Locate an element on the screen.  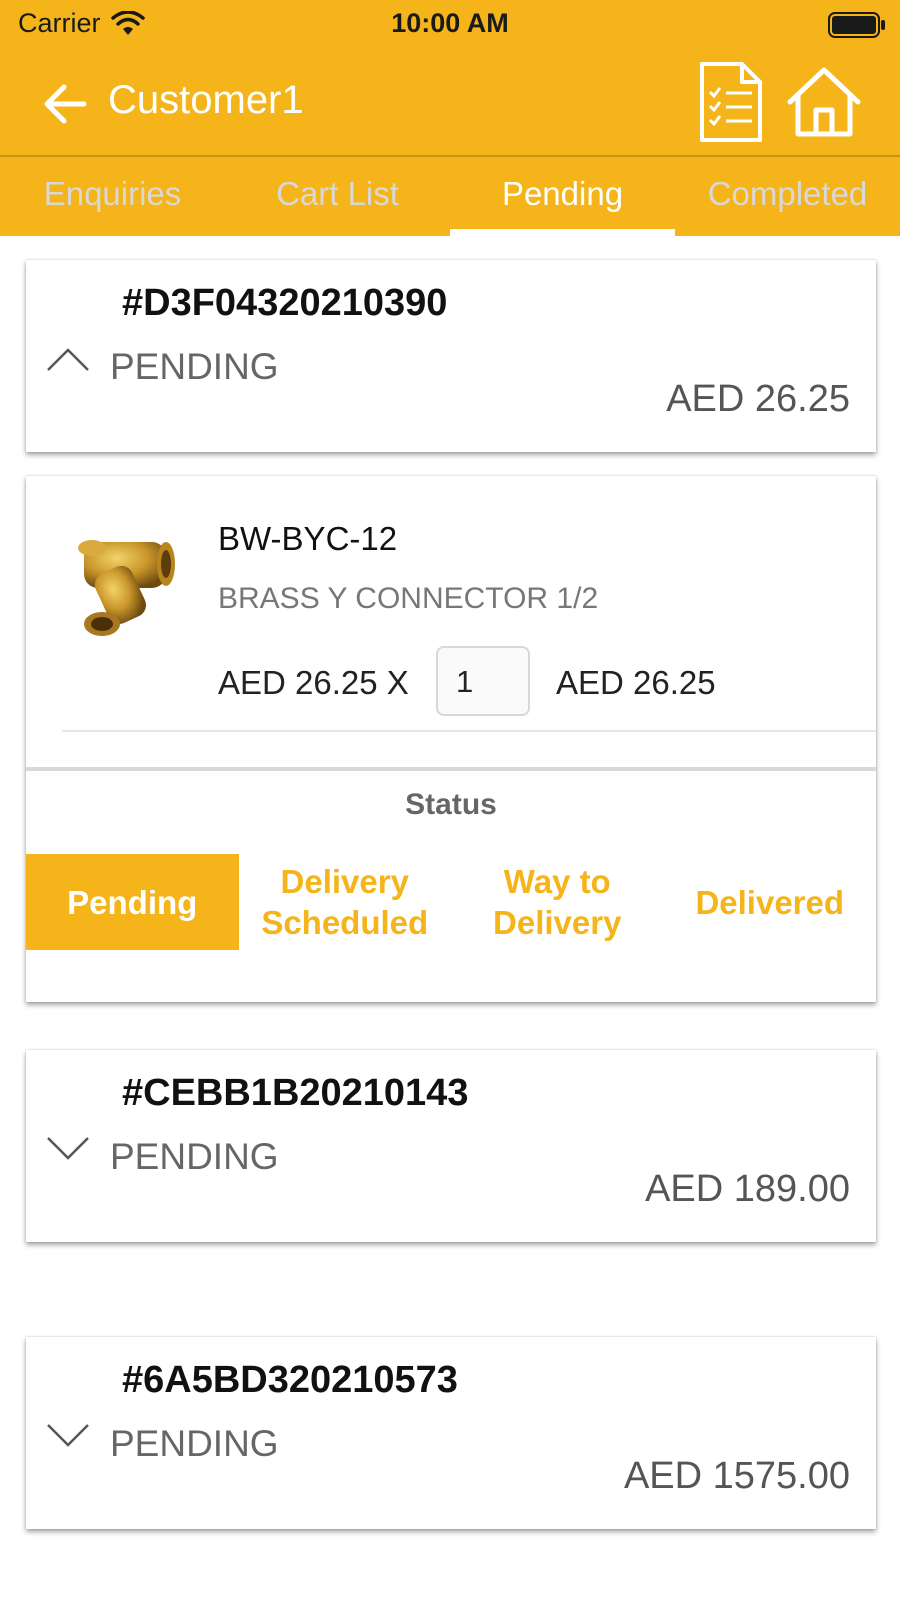
section-divider is located at coordinates (451, 769).